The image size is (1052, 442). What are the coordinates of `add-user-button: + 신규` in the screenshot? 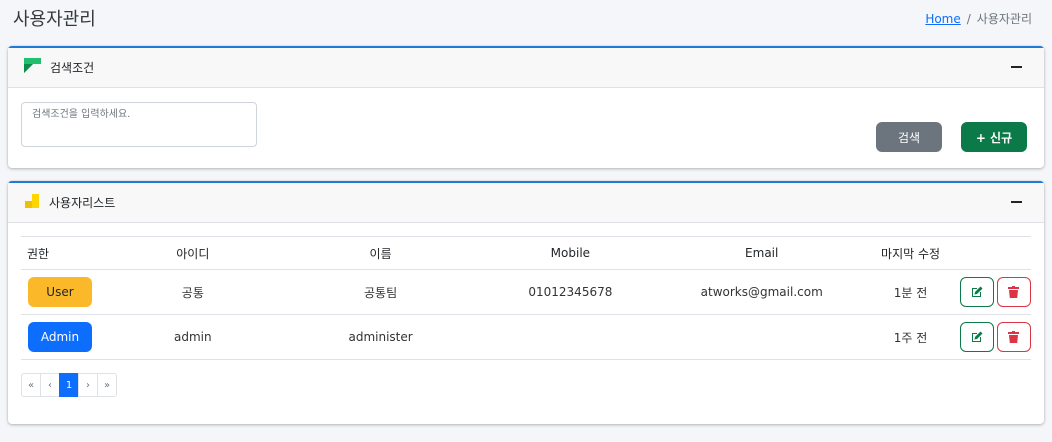 It's located at (994, 137).